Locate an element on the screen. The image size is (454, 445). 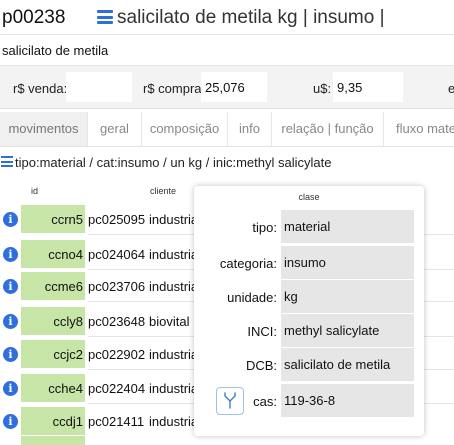
tab-movimentos: movimentos is located at coordinates (44, 129).